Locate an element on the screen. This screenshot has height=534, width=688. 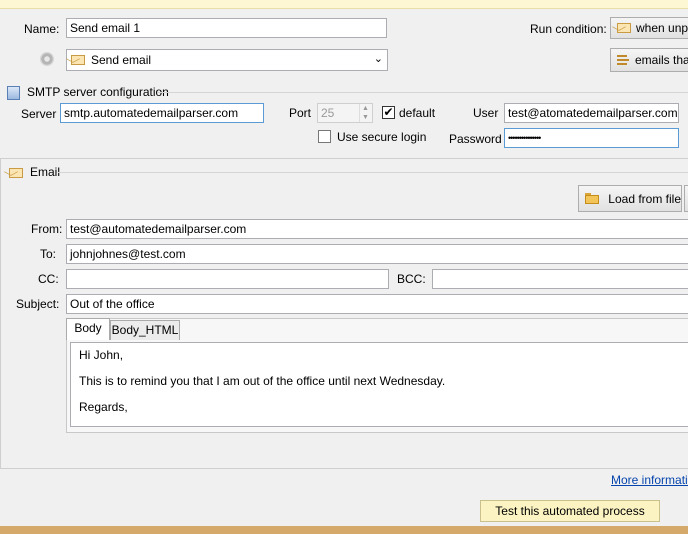
email-section-divider is located at coordinates (373, 172).